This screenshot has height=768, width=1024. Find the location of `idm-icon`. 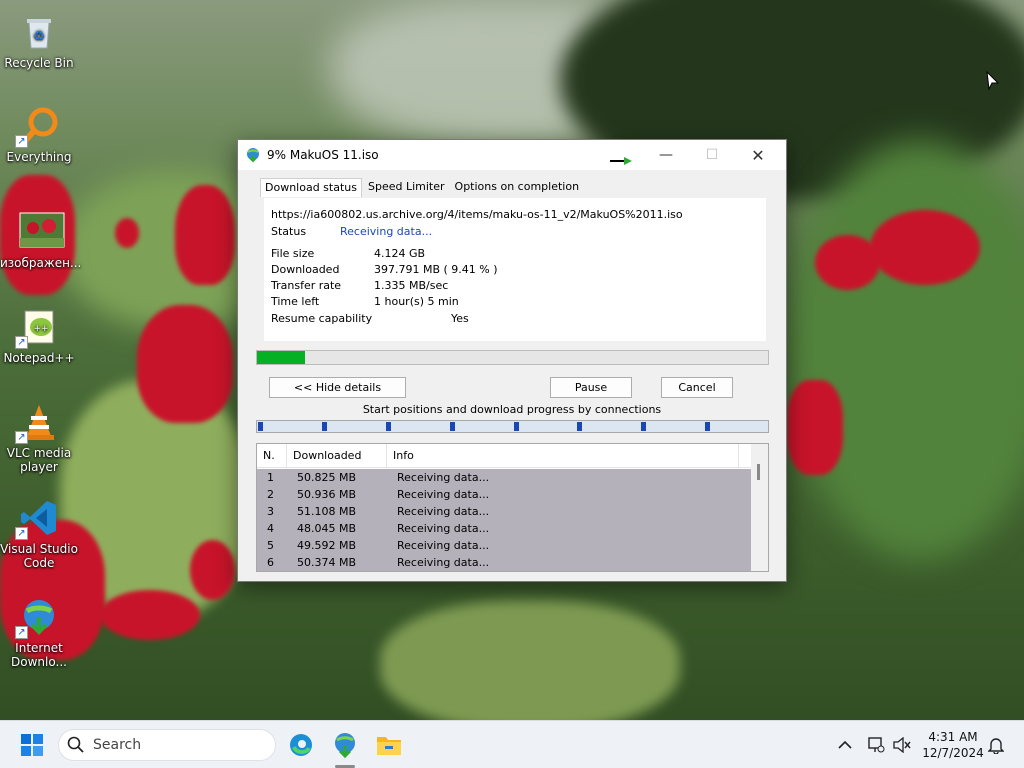

idm-icon is located at coordinates (345, 745).